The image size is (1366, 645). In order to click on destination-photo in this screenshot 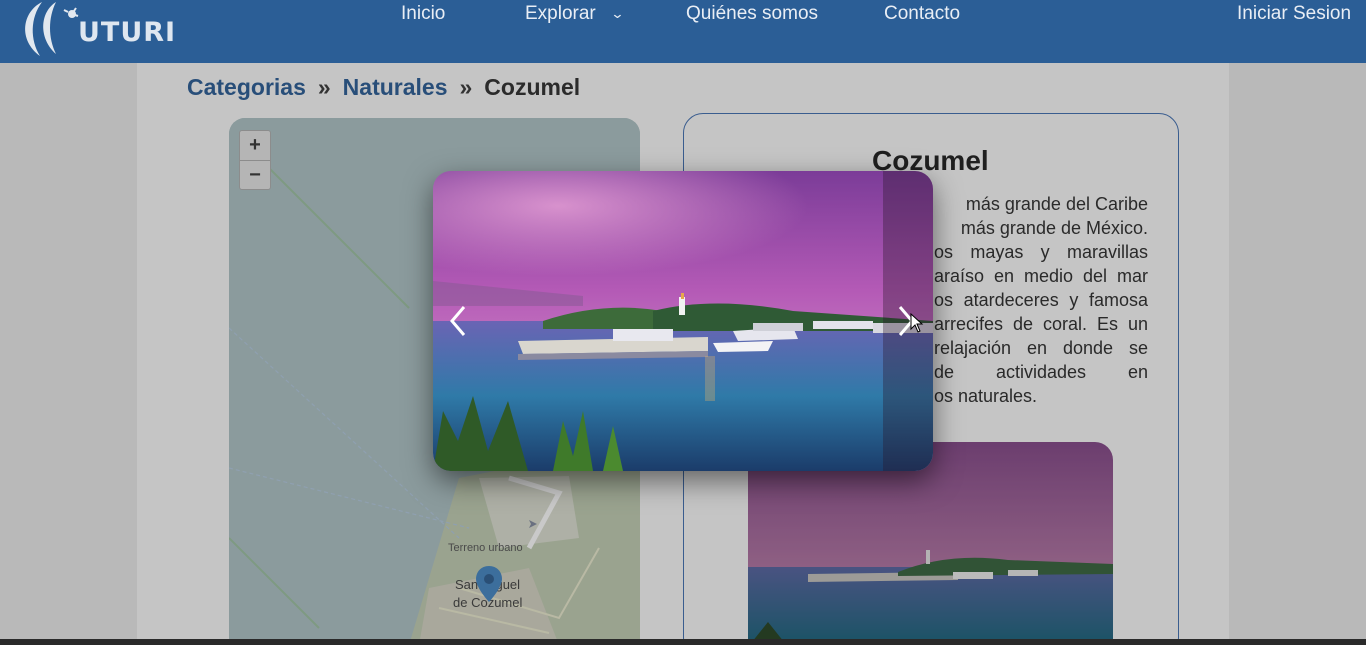, I will do `click(930, 543)`.